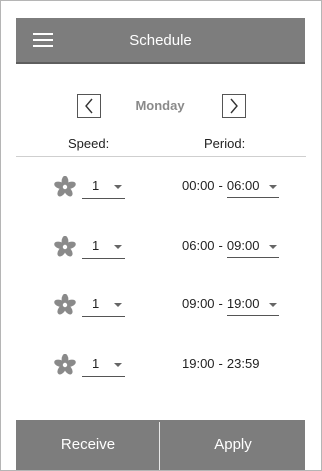  Describe the element at coordinates (89, 143) in the screenshot. I see `speed-column-header: Speed:` at that location.